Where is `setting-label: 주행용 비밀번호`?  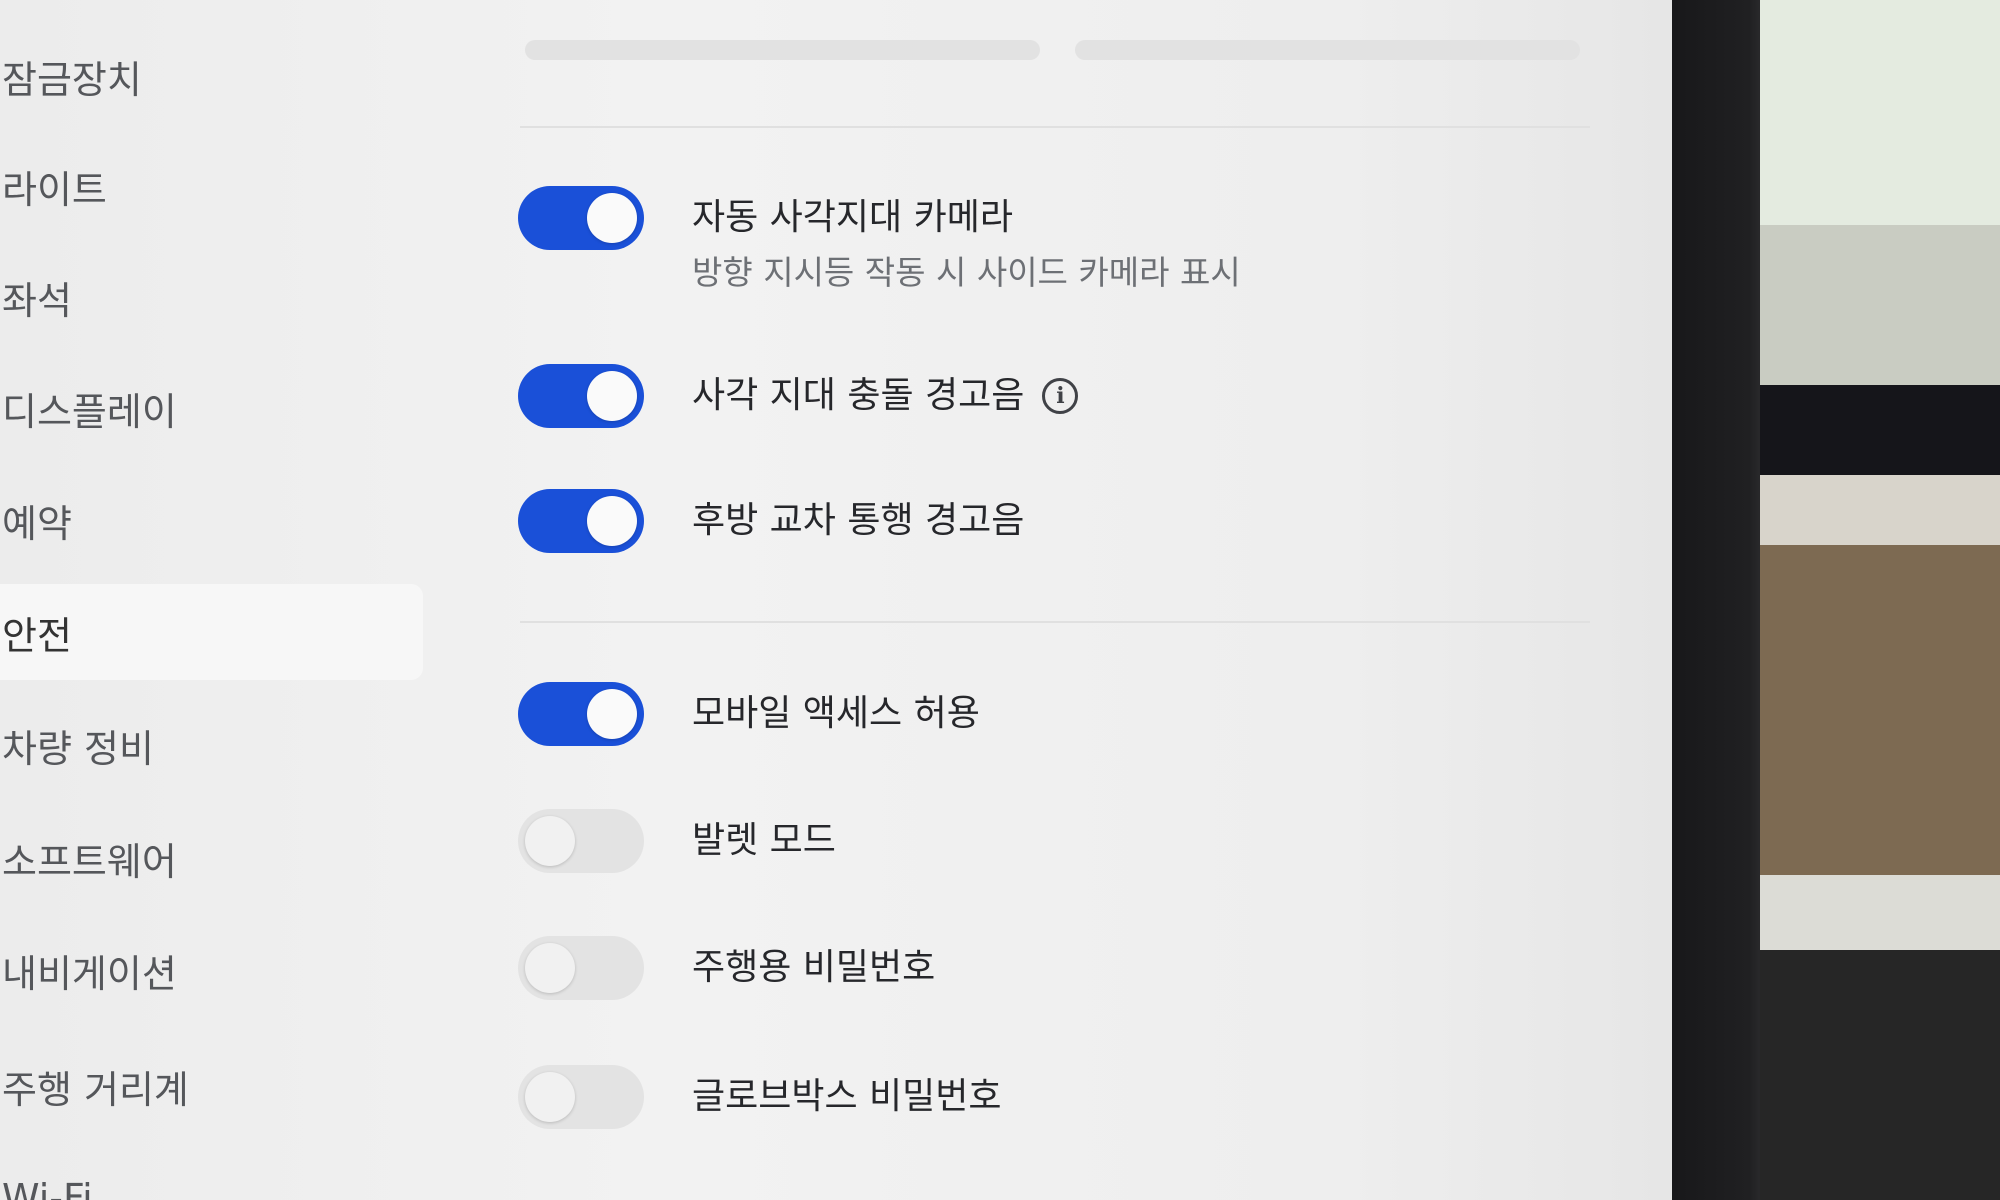 setting-label: 주행용 비밀번호 is located at coordinates (814, 967).